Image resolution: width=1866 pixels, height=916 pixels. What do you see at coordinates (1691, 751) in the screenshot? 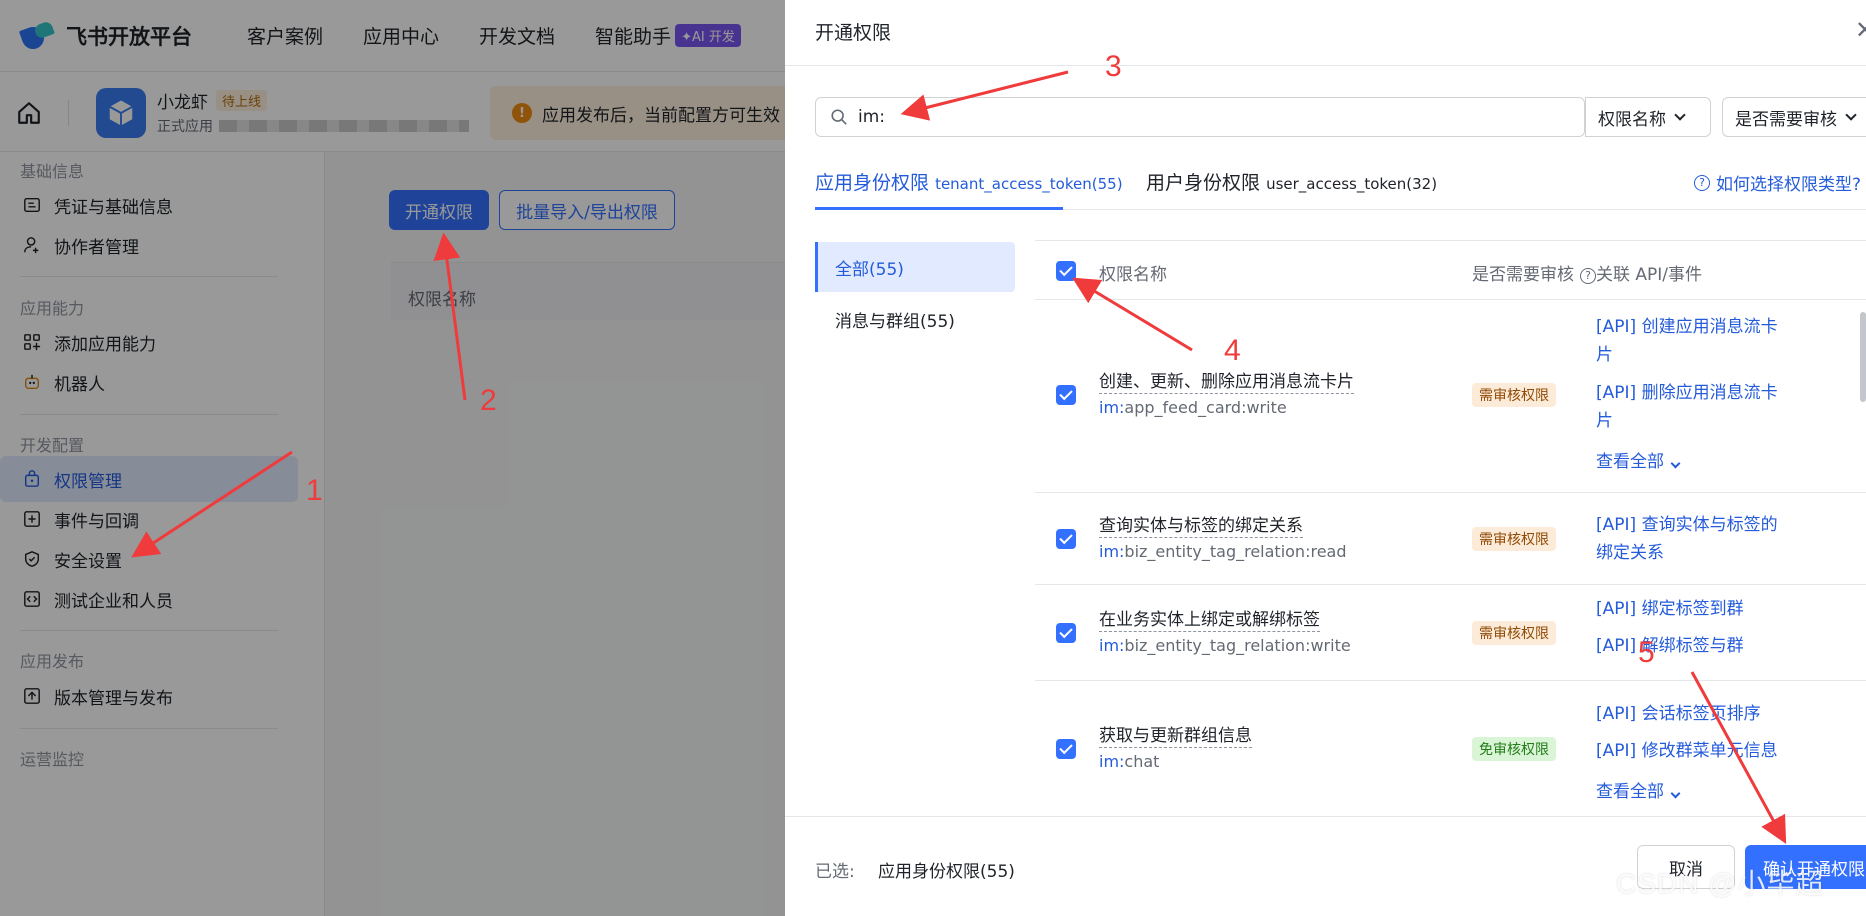
I see `api-link: [API] 修改群菜单元信息` at bounding box center [1691, 751].